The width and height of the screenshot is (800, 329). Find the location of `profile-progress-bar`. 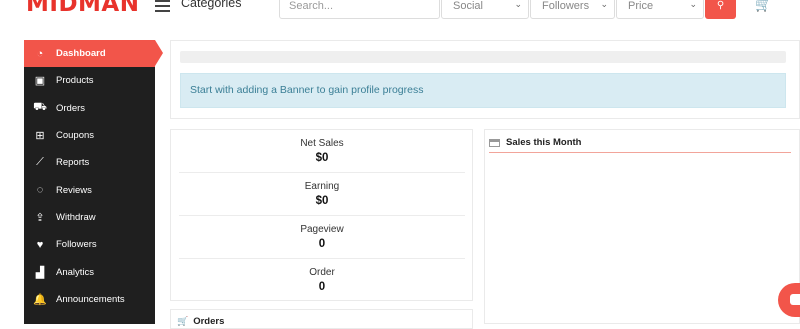

profile-progress-bar is located at coordinates (483, 57).